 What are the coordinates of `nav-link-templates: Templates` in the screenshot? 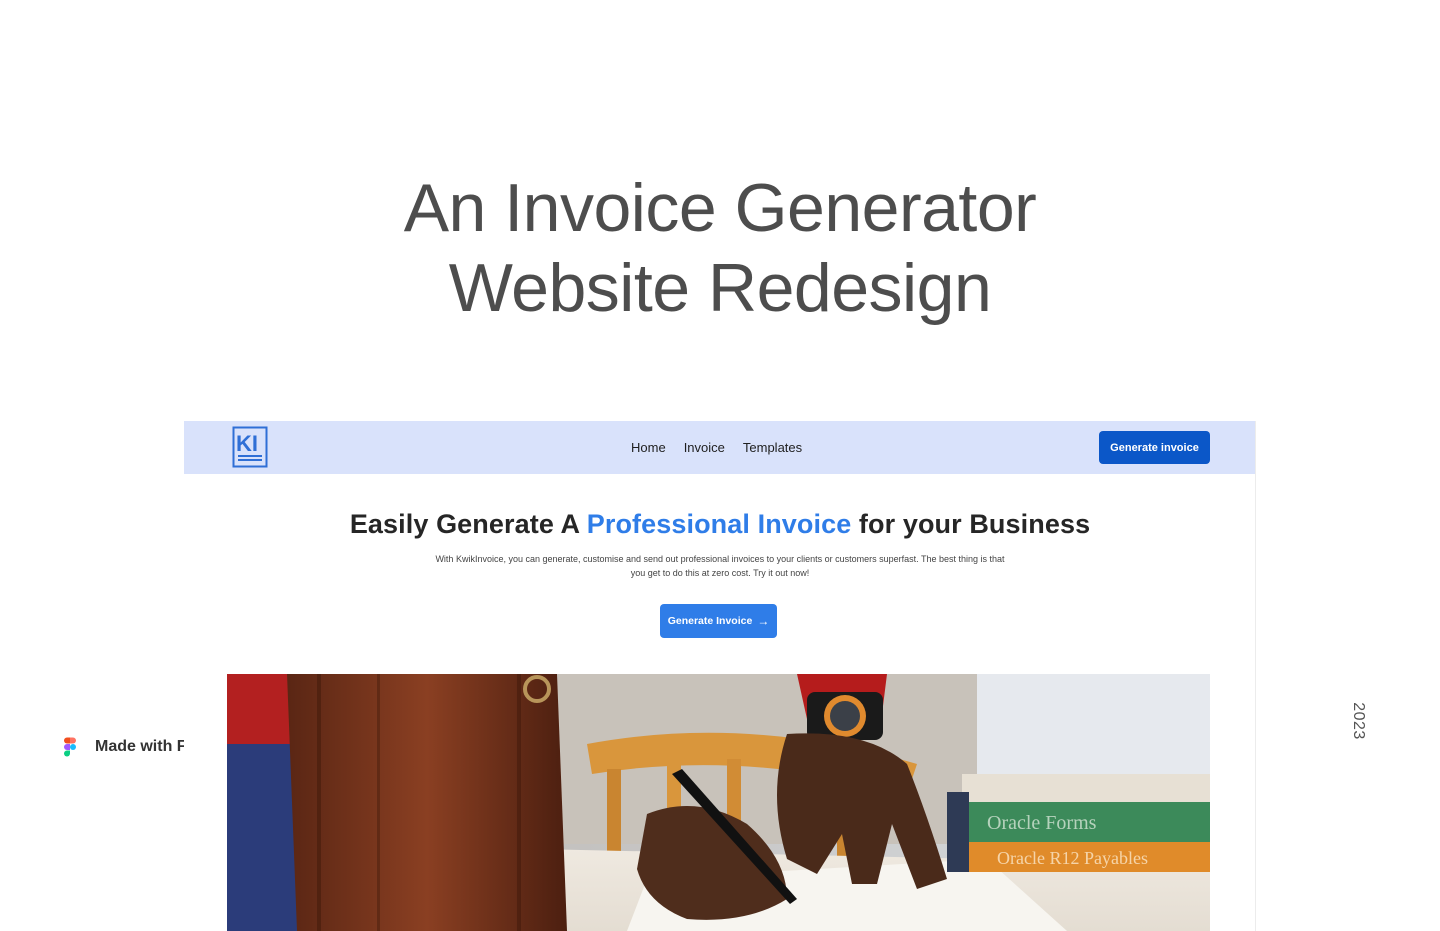 It's located at (772, 447).